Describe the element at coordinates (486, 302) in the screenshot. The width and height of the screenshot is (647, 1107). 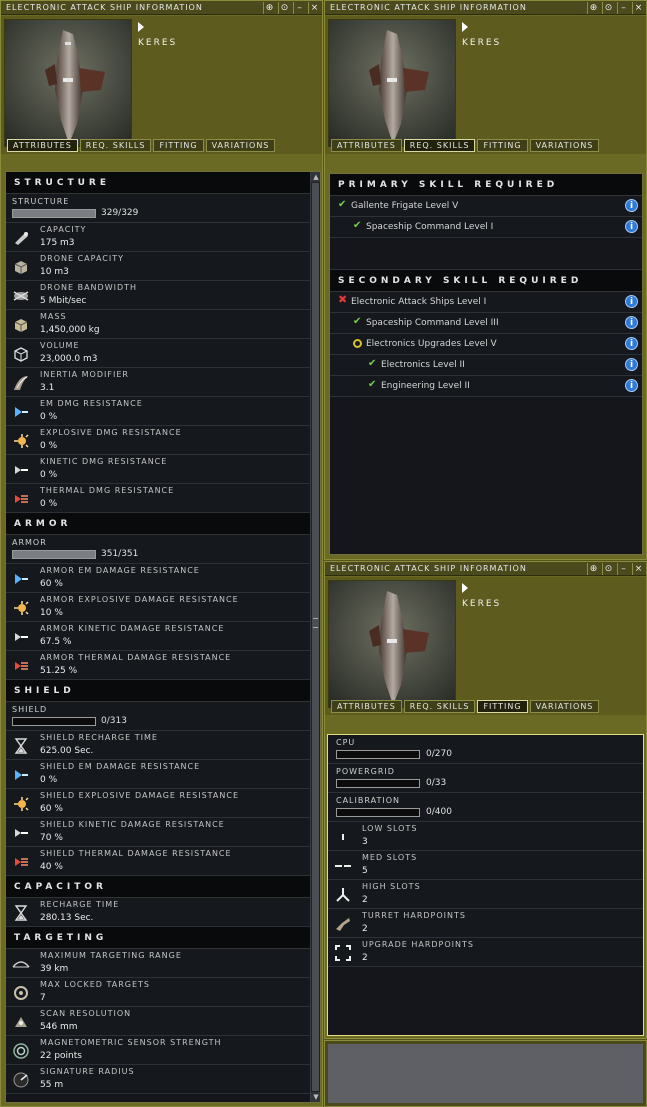
I see `skill-row: ✖ Electronic Attack Ships Level I i` at that location.